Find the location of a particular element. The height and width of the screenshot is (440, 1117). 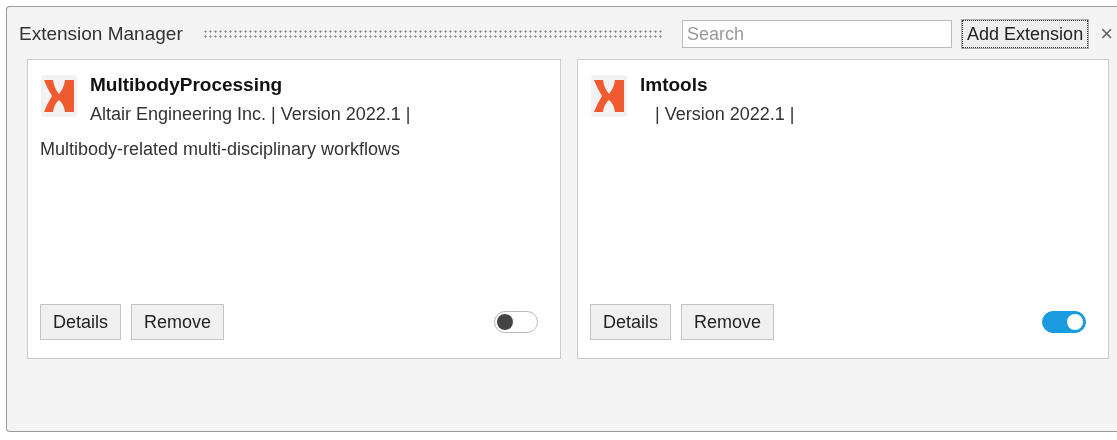

window-title: Extension Manager is located at coordinates (101, 34).